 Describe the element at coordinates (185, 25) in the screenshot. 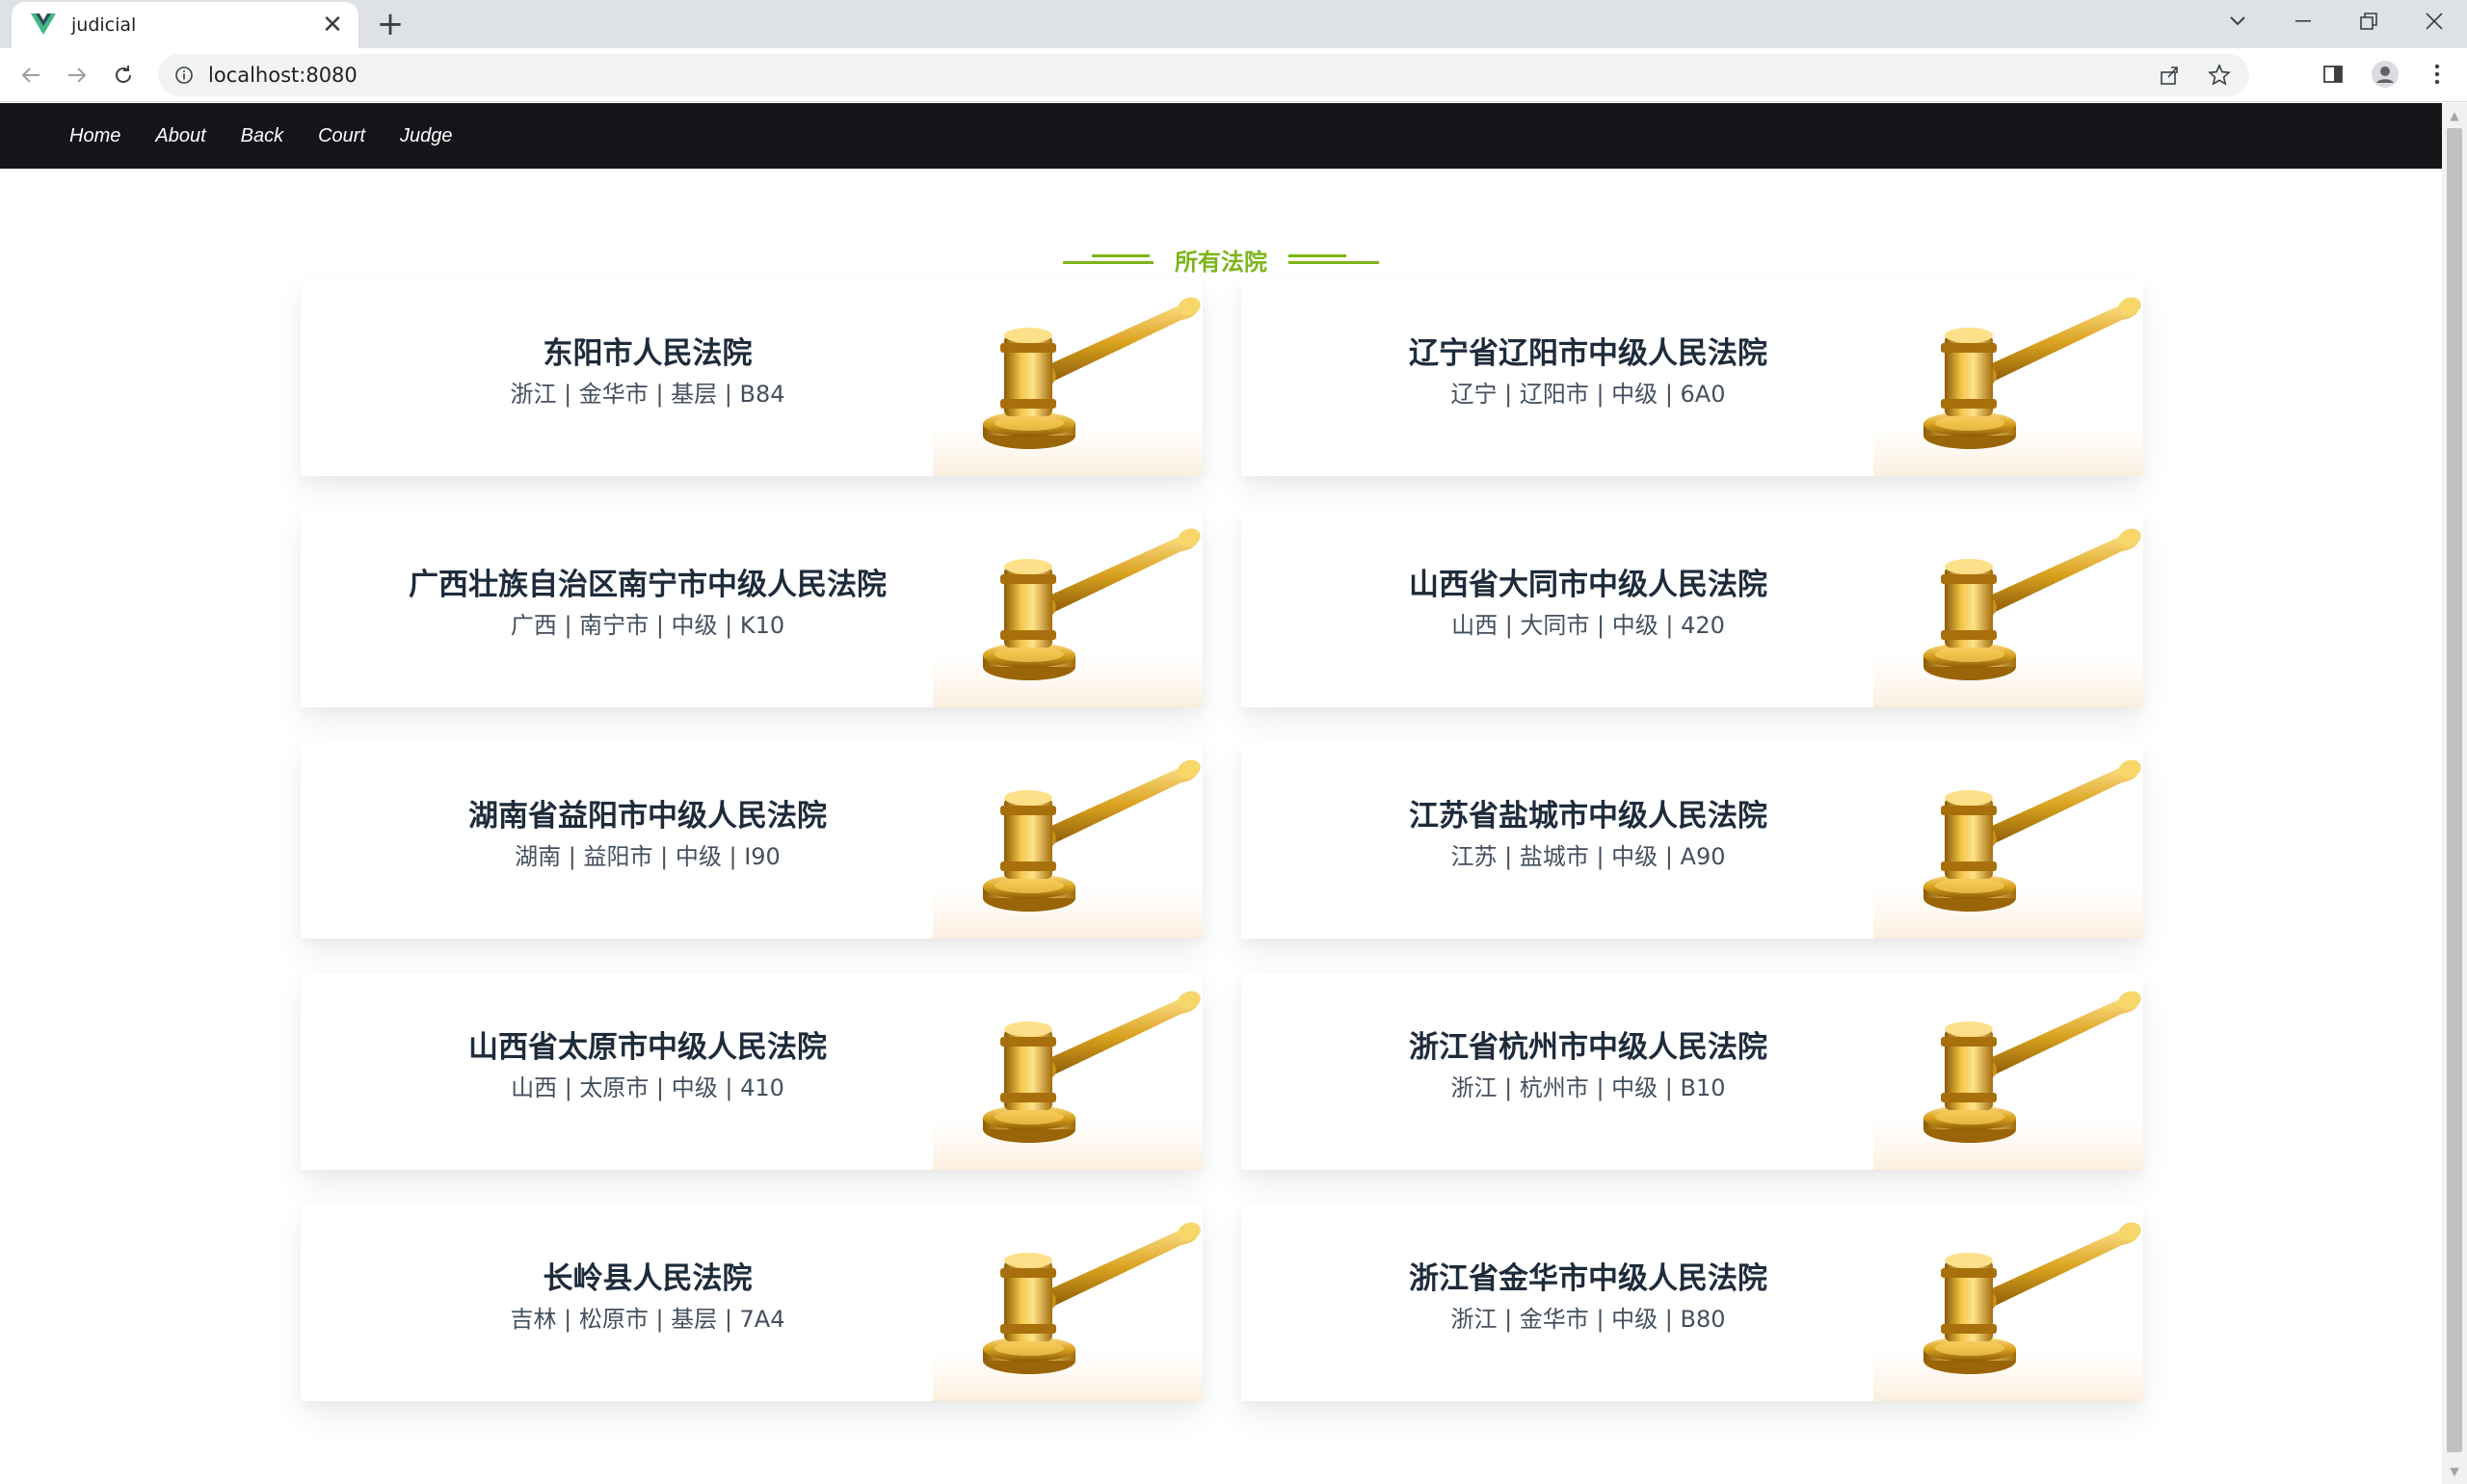

I see `browser-tab: judicial ✕` at that location.